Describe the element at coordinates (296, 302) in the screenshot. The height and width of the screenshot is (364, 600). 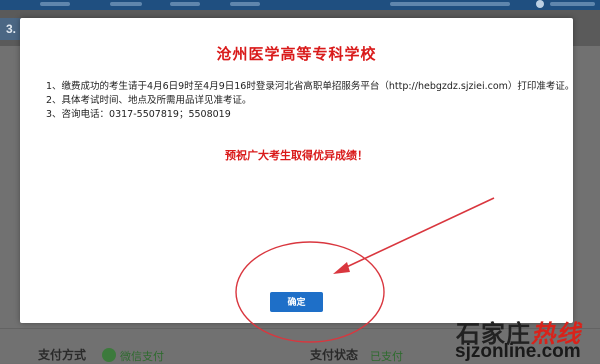
I see `confirm-button: 确定` at that location.